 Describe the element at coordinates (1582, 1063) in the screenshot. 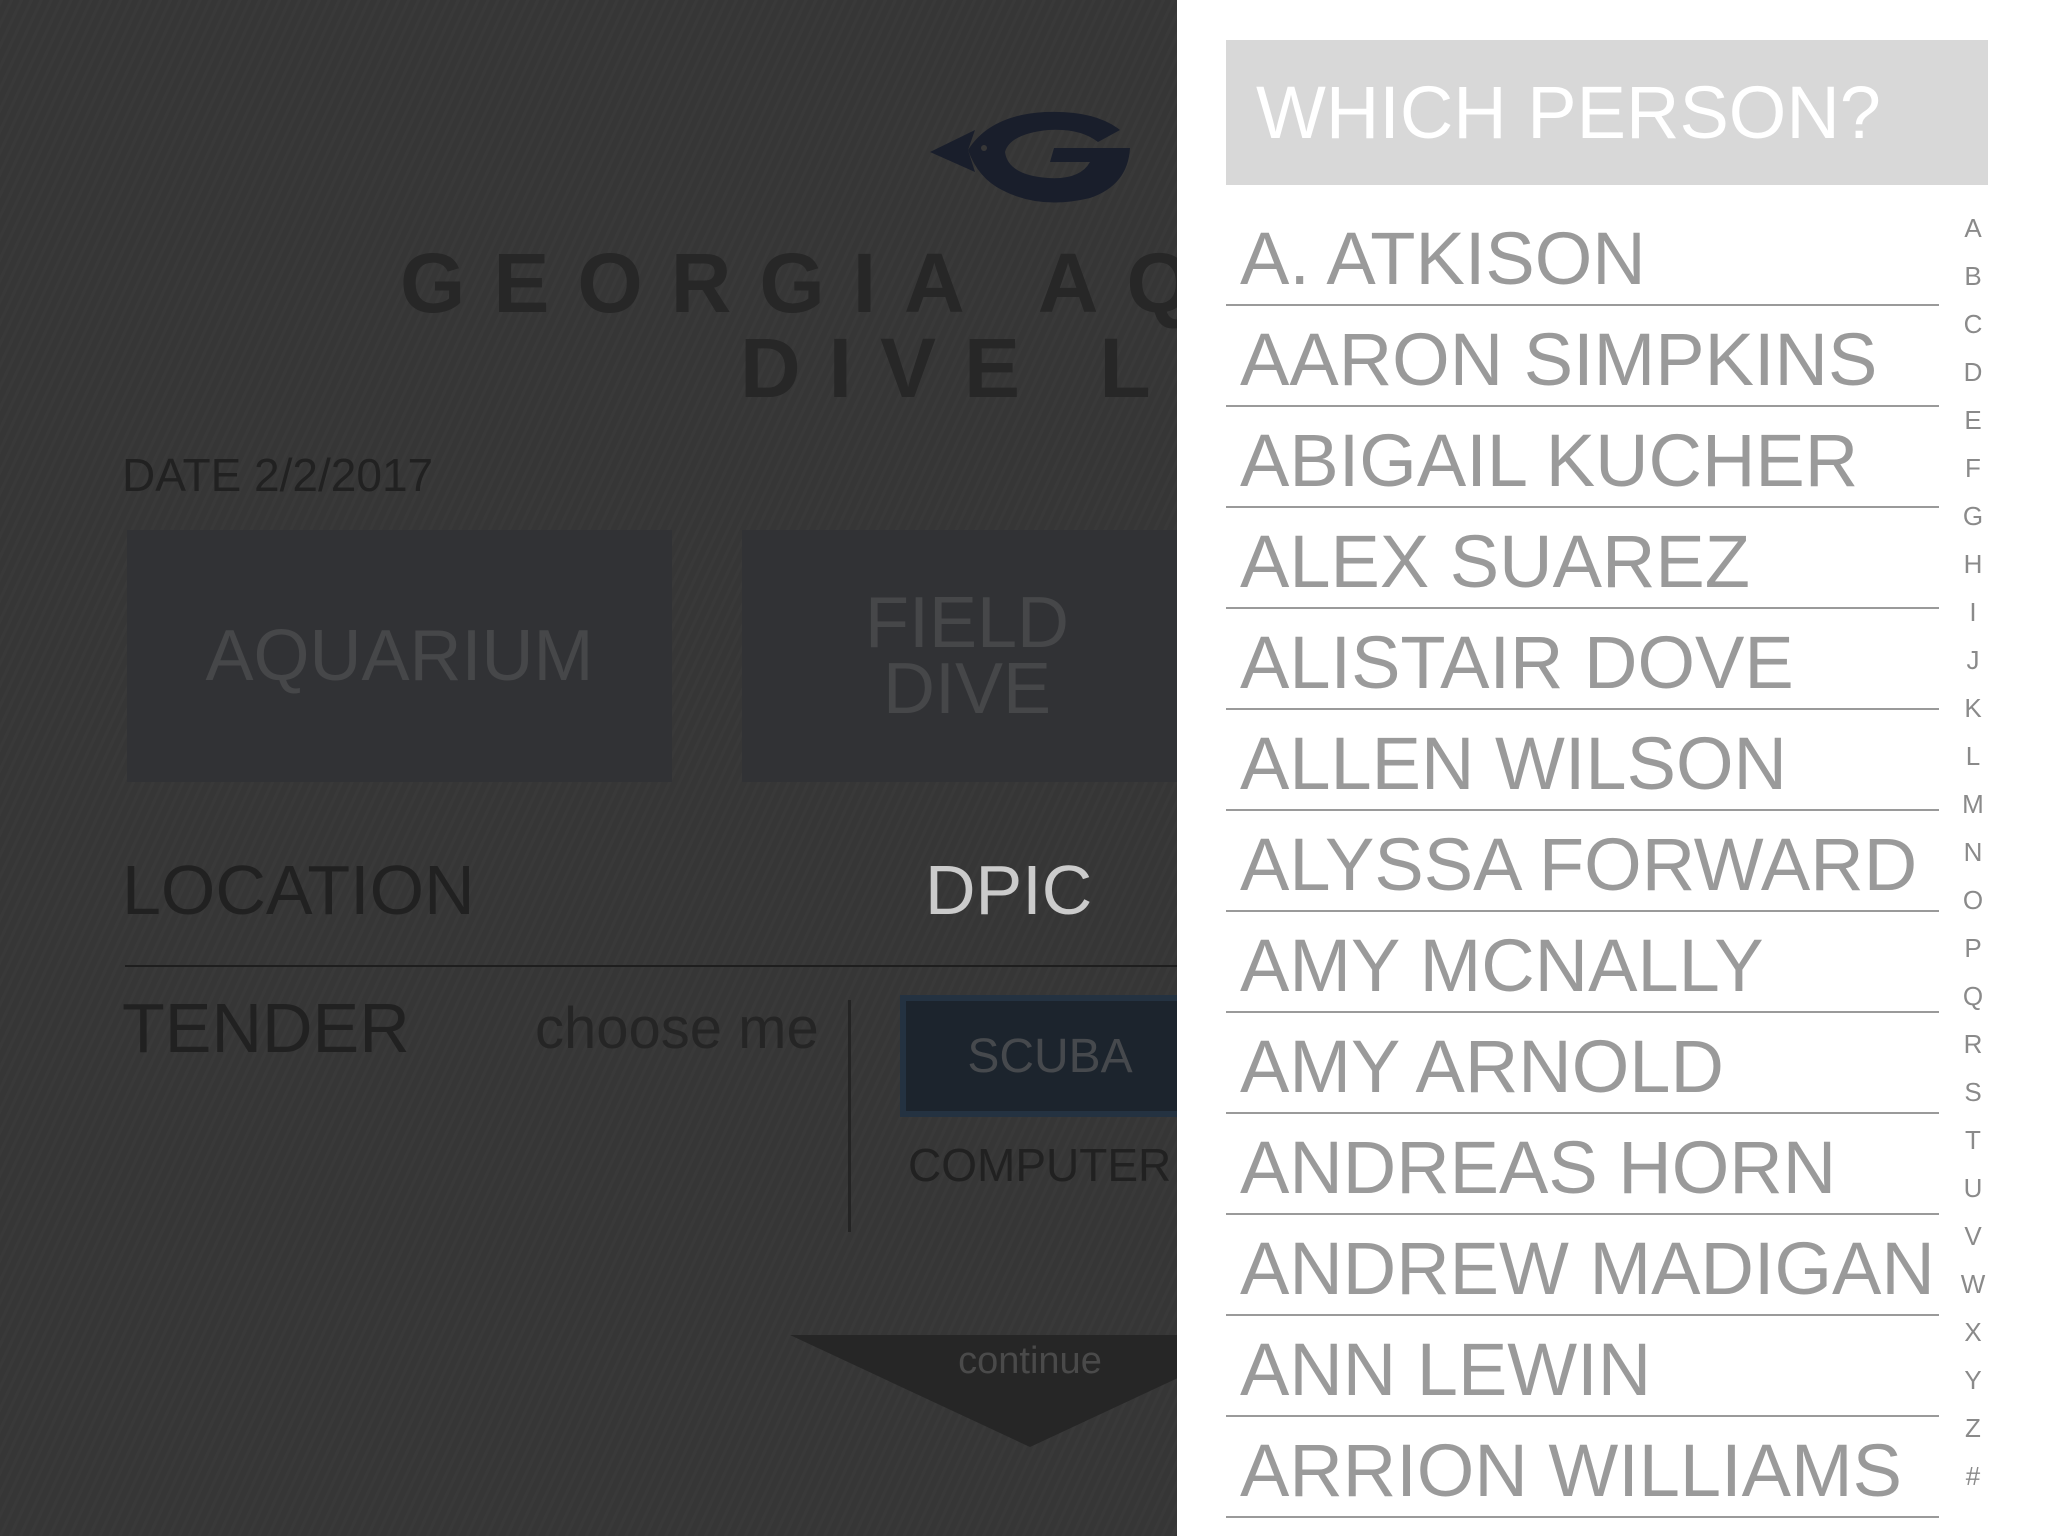

I see `person-list-item: AMY ARNOLD` at that location.